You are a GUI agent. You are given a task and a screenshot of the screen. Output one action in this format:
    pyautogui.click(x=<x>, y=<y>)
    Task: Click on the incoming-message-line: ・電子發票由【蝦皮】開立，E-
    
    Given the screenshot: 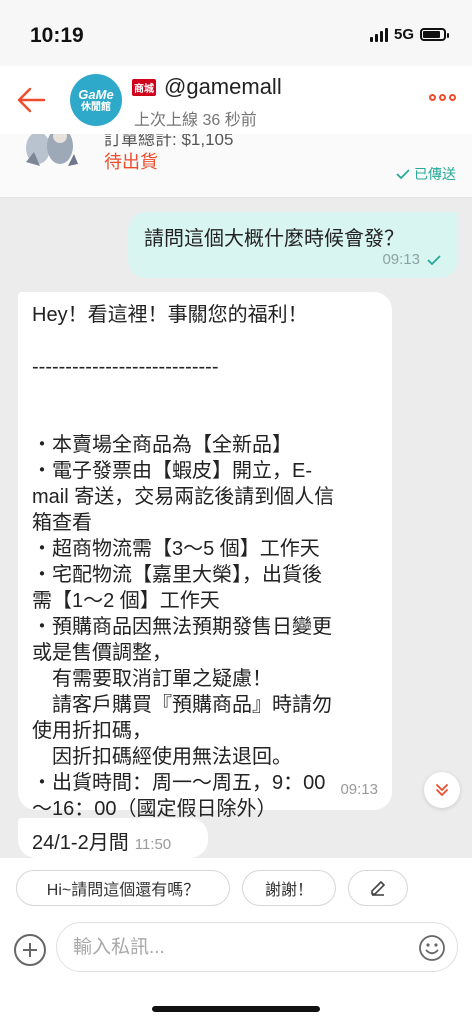 What is the action you would take?
    pyautogui.click(x=172, y=471)
    